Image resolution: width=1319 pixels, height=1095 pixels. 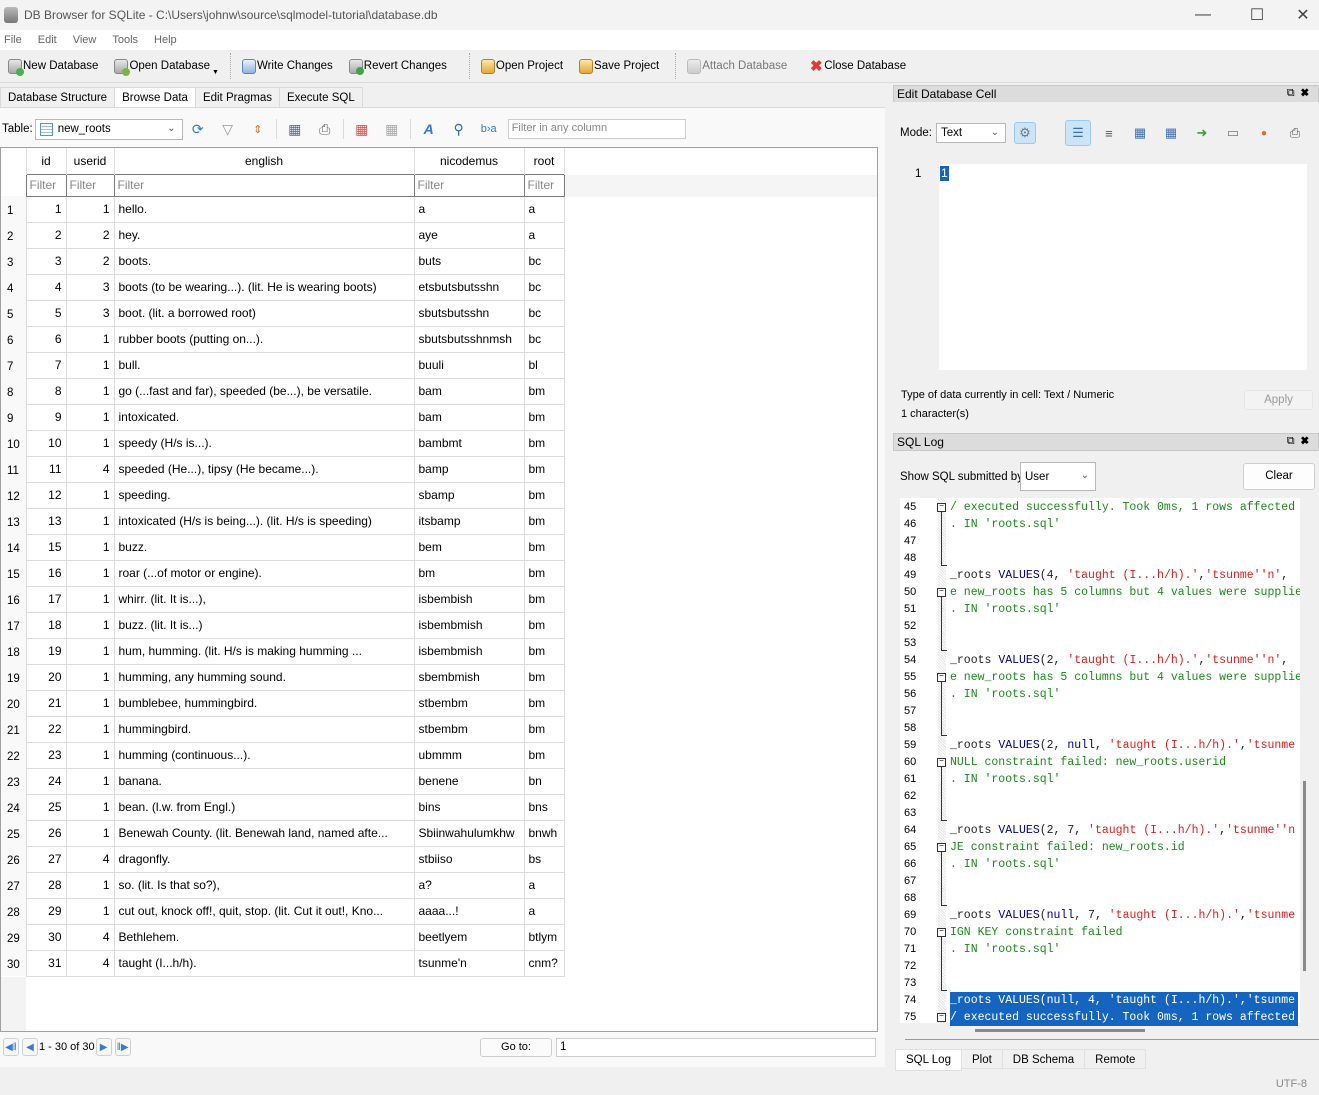 What do you see at coordinates (264, 185) in the screenshot?
I see `filter-english-input: Filter` at bounding box center [264, 185].